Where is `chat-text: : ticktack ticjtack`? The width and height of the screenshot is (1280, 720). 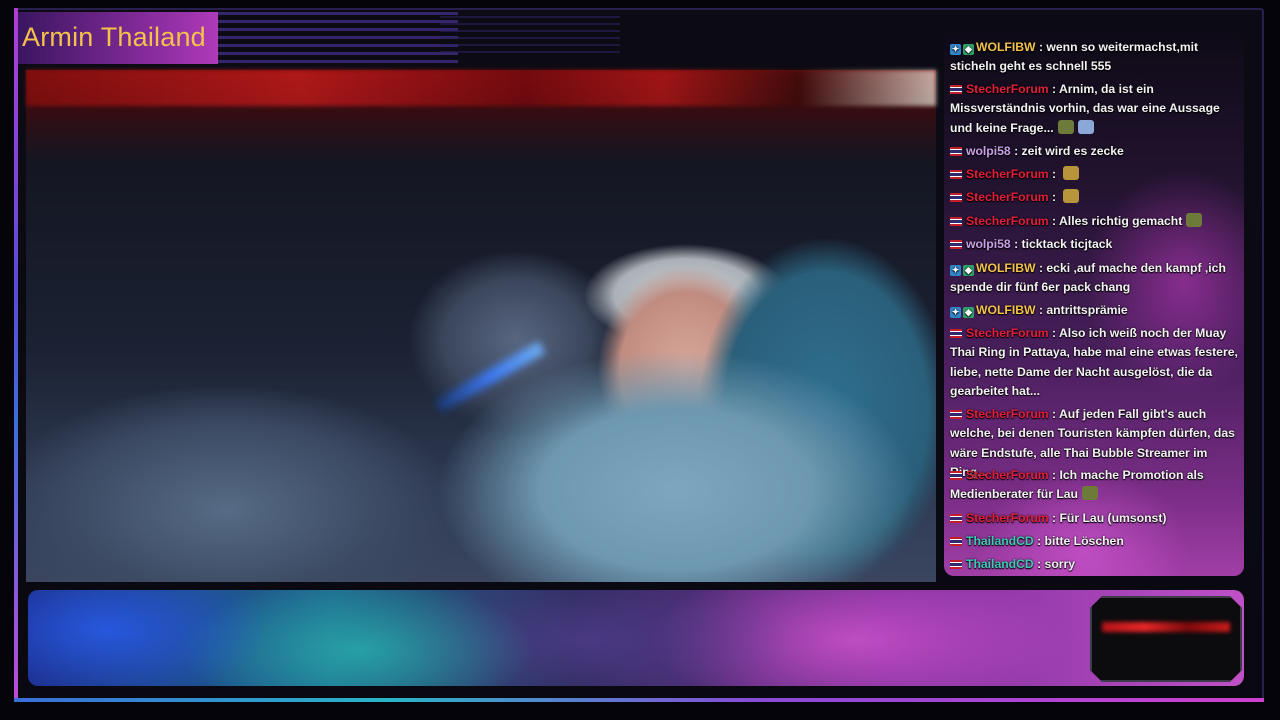
chat-text: : ticktack ticjtack is located at coordinates (1061, 244).